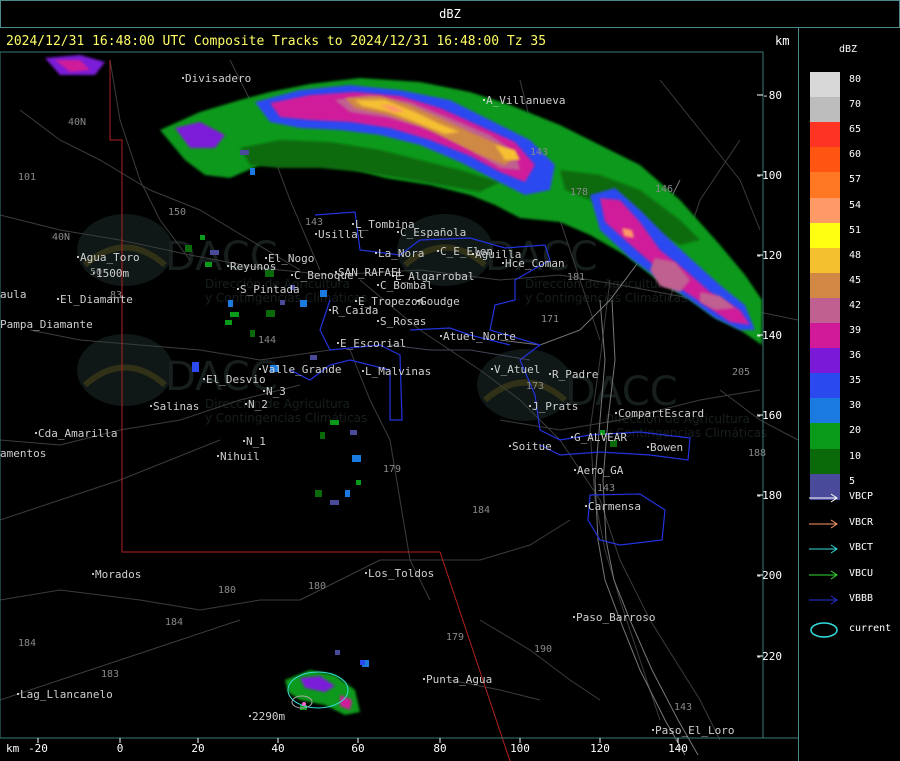 The height and width of the screenshot is (761, 900). Describe the element at coordinates (401, 573) in the screenshot. I see `place-label: Los_Toldos` at that location.